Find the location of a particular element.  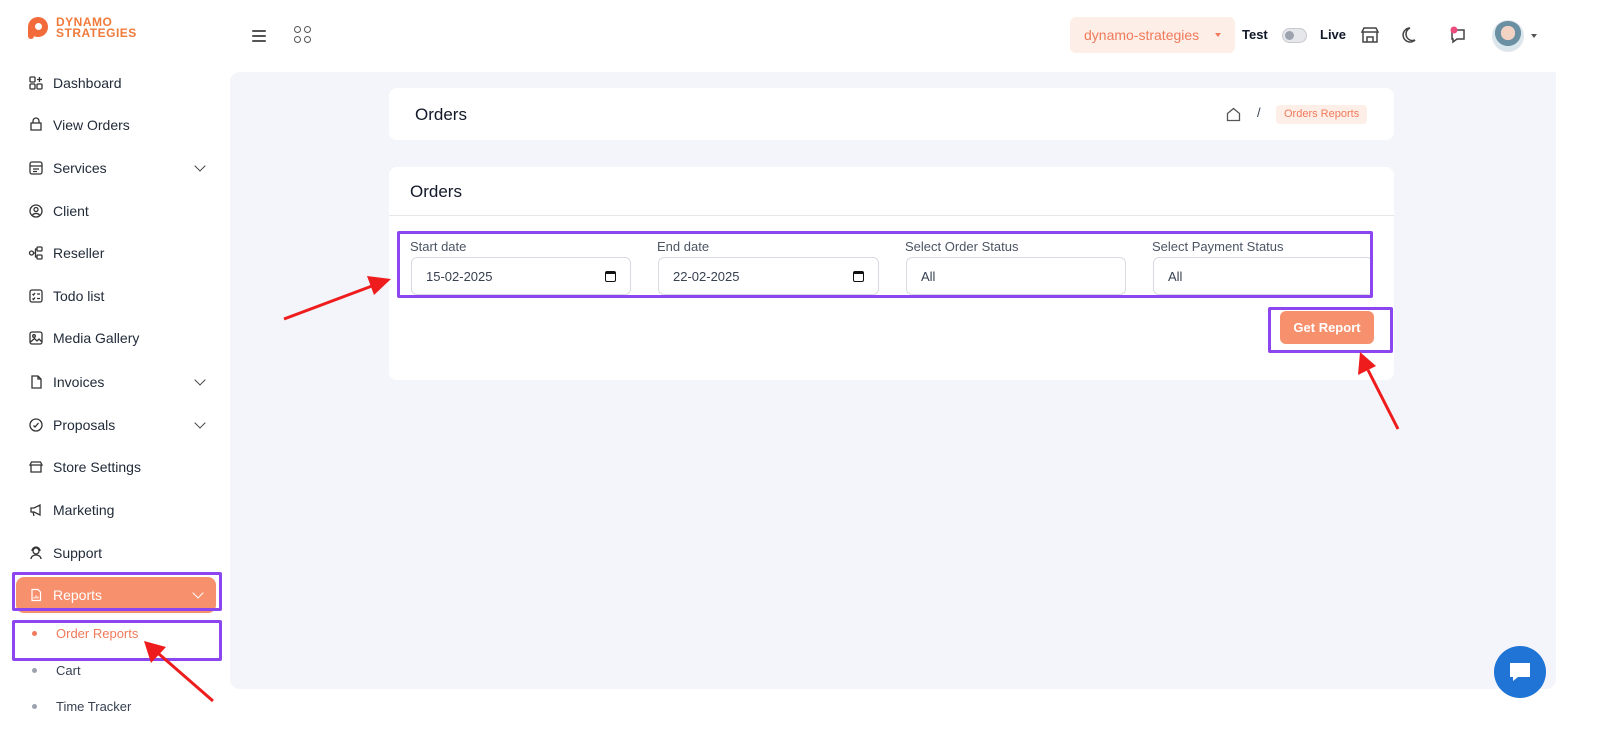

mode-live-label: Live is located at coordinates (1333, 34).